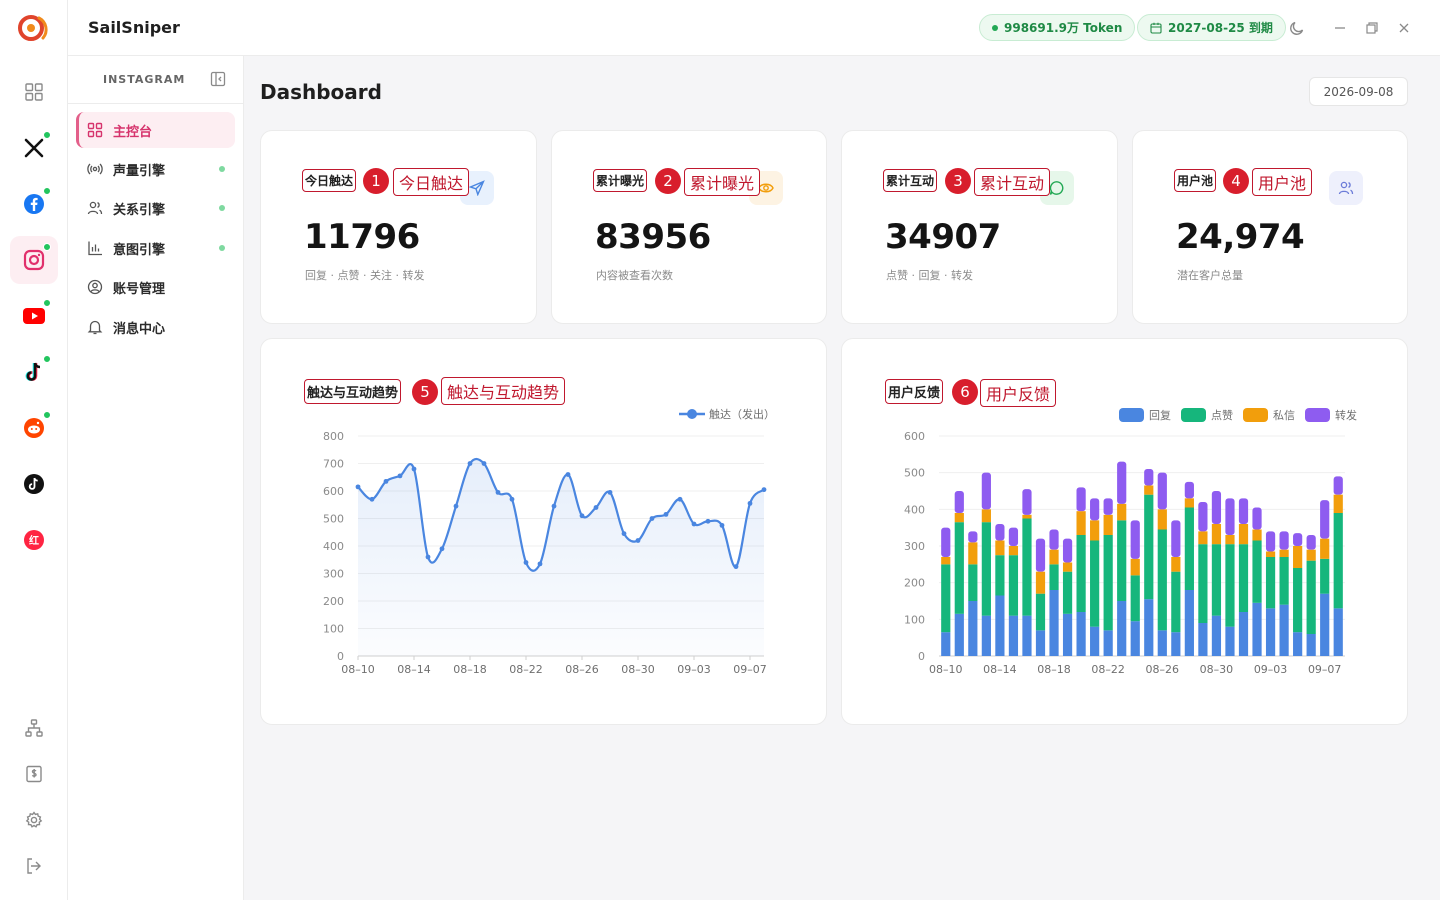 Image resolution: width=1440 pixels, height=900 pixels. Describe the element at coordinates (155, 287) in the screenshot. I see `sidebar-item-account-management: 账号管理` at that location.